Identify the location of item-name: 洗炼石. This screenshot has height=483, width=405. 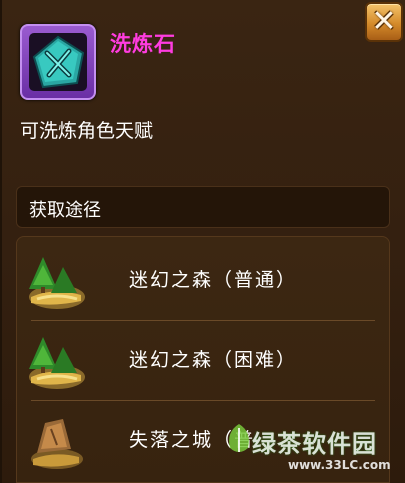
(143, 44).